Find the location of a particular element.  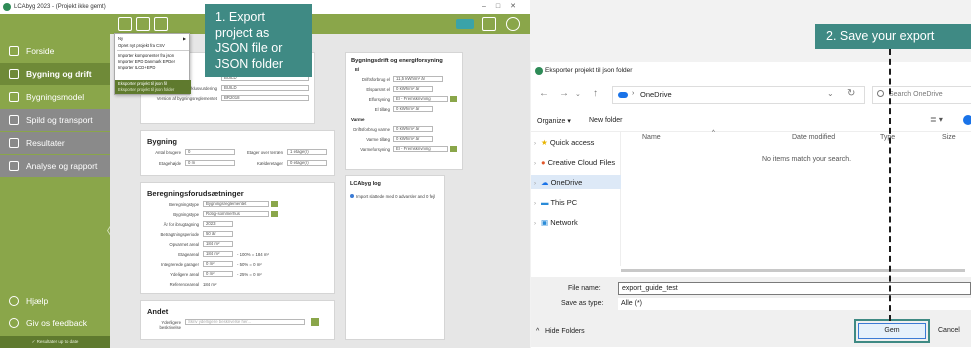

etageareal-field: 184 m² is located at coordinates (218, 254).